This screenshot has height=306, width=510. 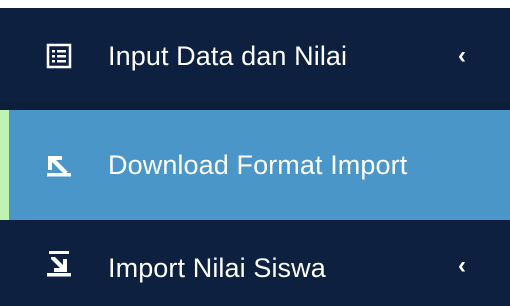 What do you see at coordinates (258, 165) in the screenshot?
I see `sidebar-item-label: Download Format Import` at bounding box center [258, 165].